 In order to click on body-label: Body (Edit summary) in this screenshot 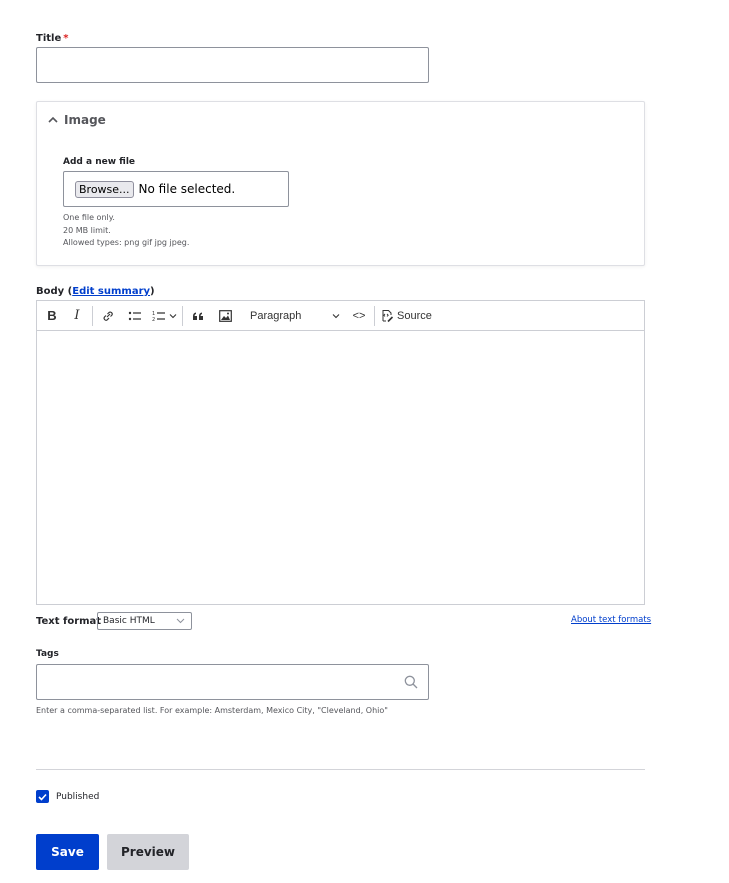, I will do `click(95, 291)`.